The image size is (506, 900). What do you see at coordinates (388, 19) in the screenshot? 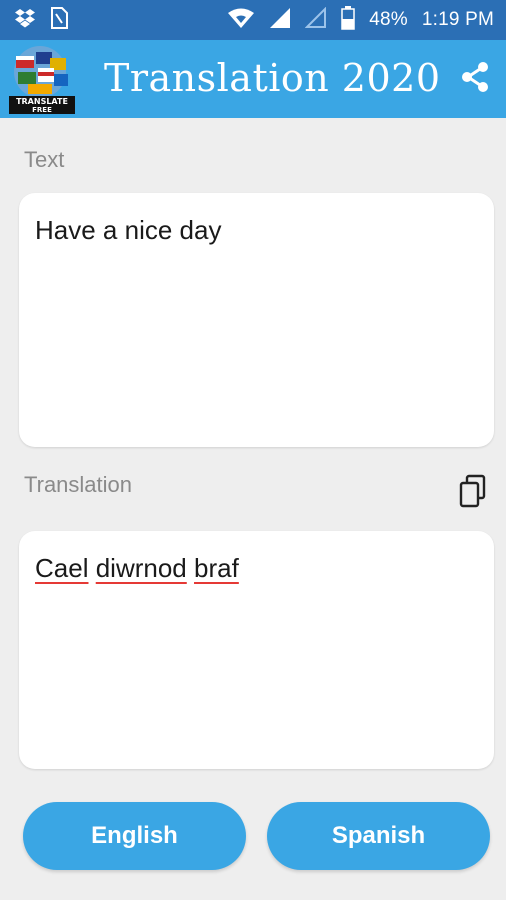
I see `battery-percent: 48%` at bounding box center [388, 19].